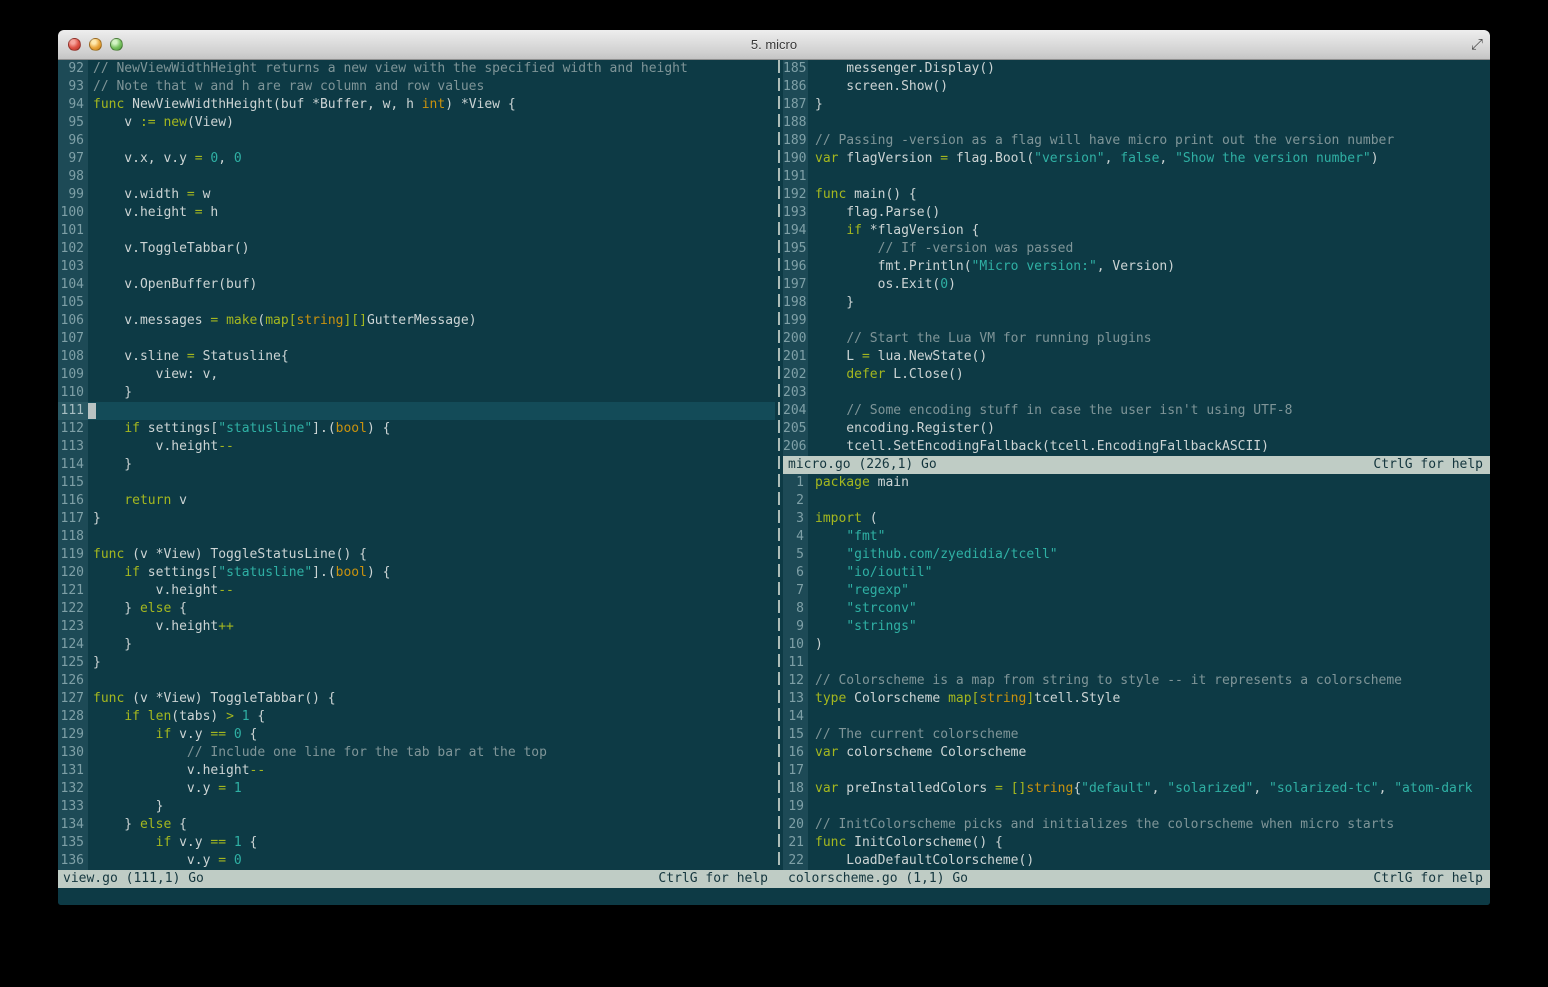 This screenshot has height=987, width=1548. What do you see at coordinates (416, 771) in the screenshot?
I see `code-line: 131 v.height--` at bounding box center [416, 771].